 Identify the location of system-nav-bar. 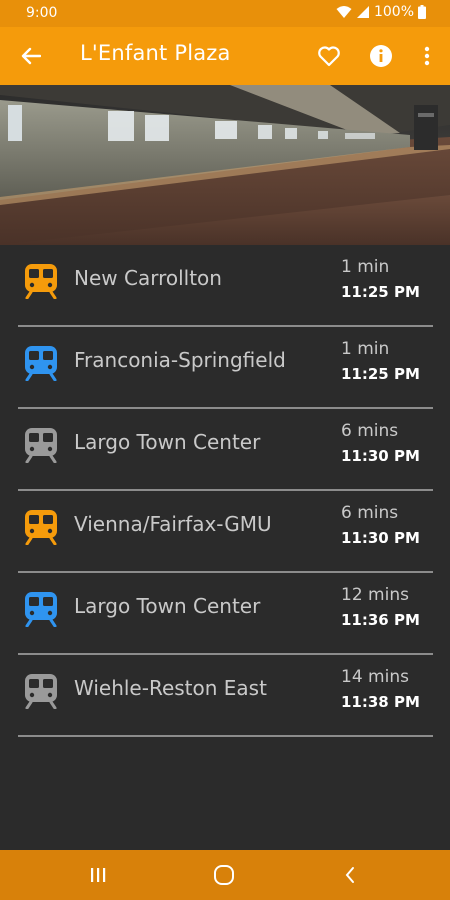
(225, 875).